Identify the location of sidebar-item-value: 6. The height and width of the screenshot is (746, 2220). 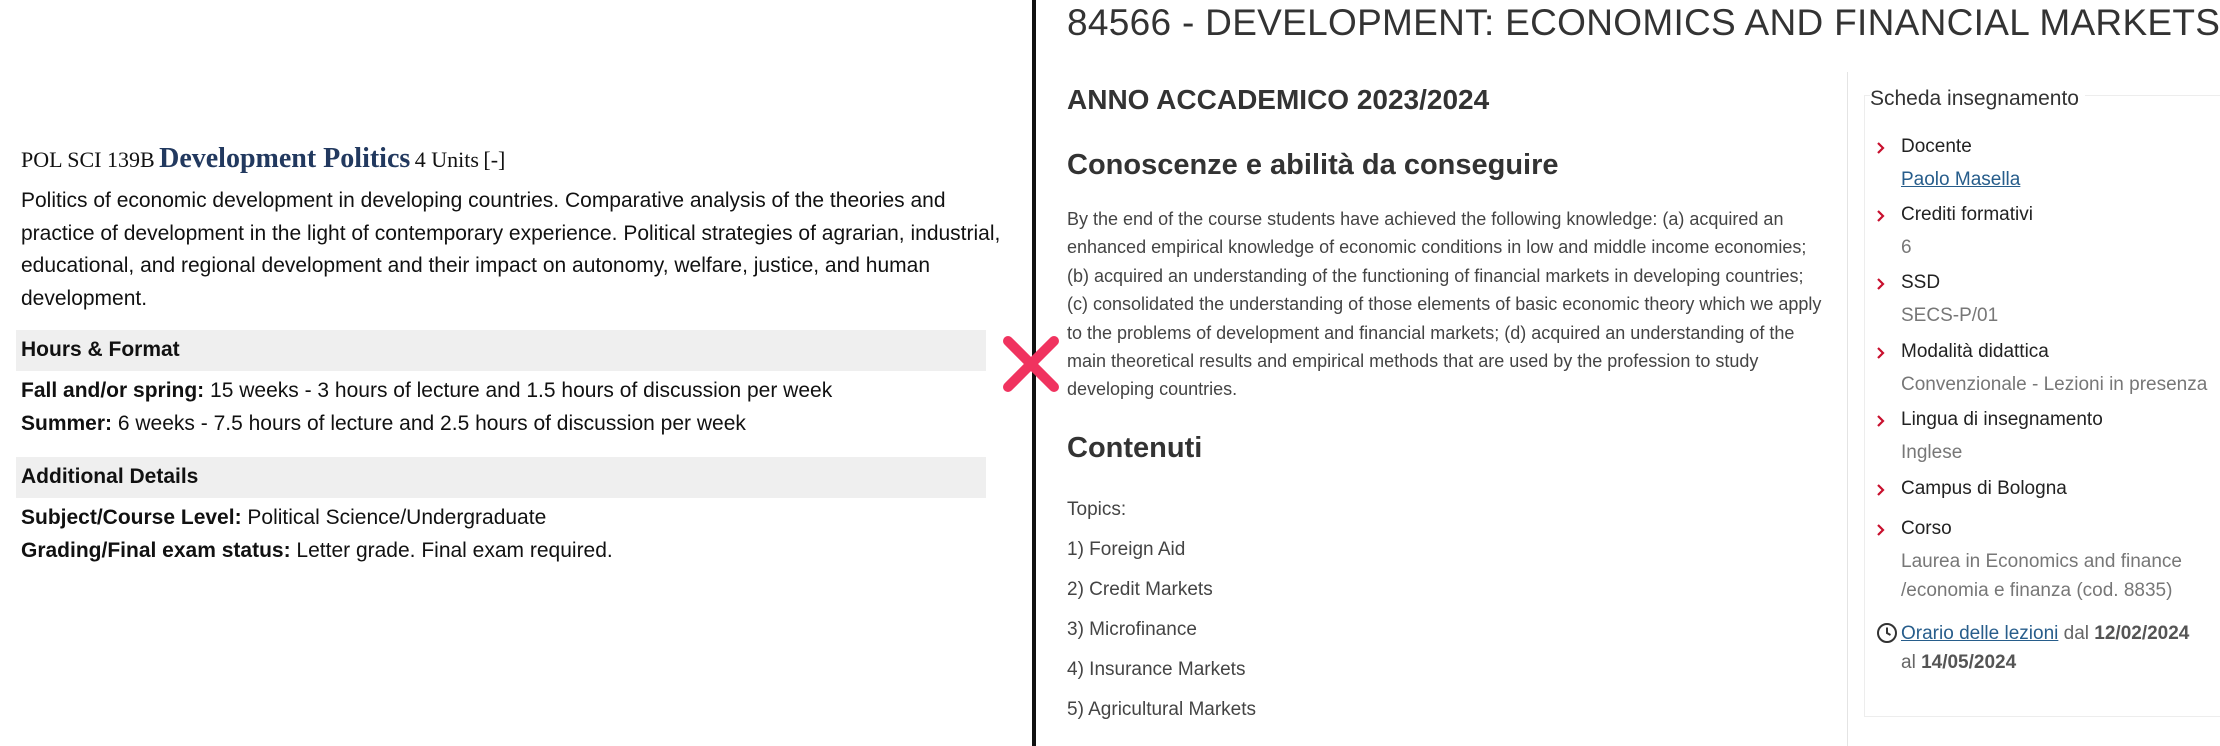
(1906, 247).